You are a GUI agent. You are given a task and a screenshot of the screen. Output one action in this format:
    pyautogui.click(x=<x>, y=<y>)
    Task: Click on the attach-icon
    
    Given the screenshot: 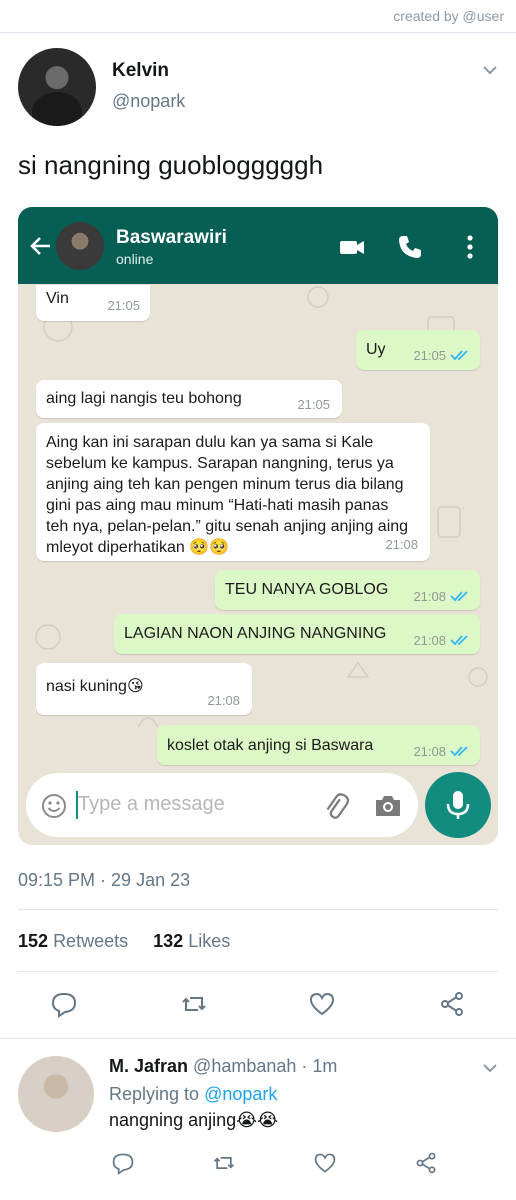 What is the action you would take?
    pyautogui.click(x=336, y=806)
    